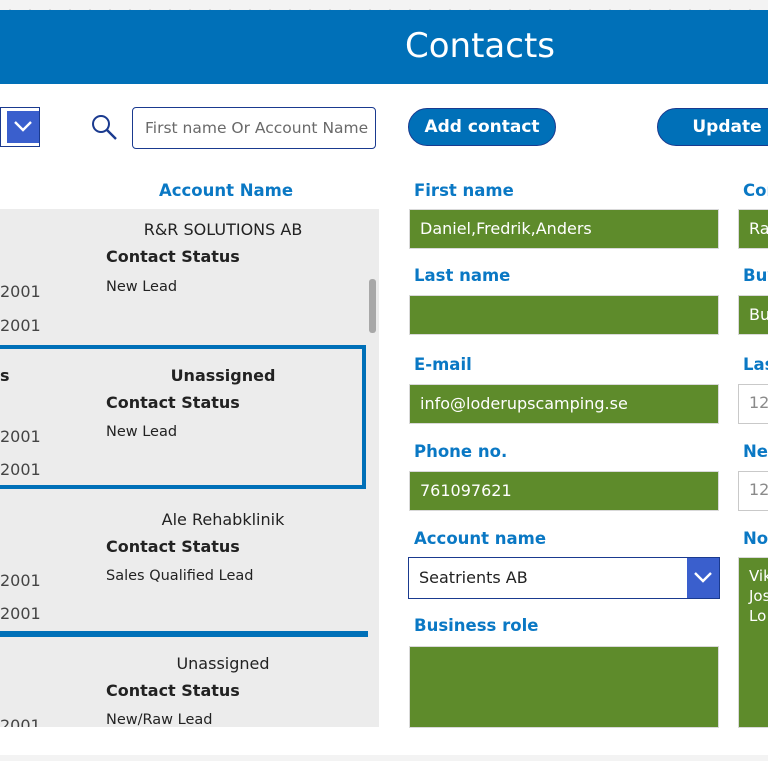 The image size is (768, 761). I want to click on item-separator, so click(184, 634).